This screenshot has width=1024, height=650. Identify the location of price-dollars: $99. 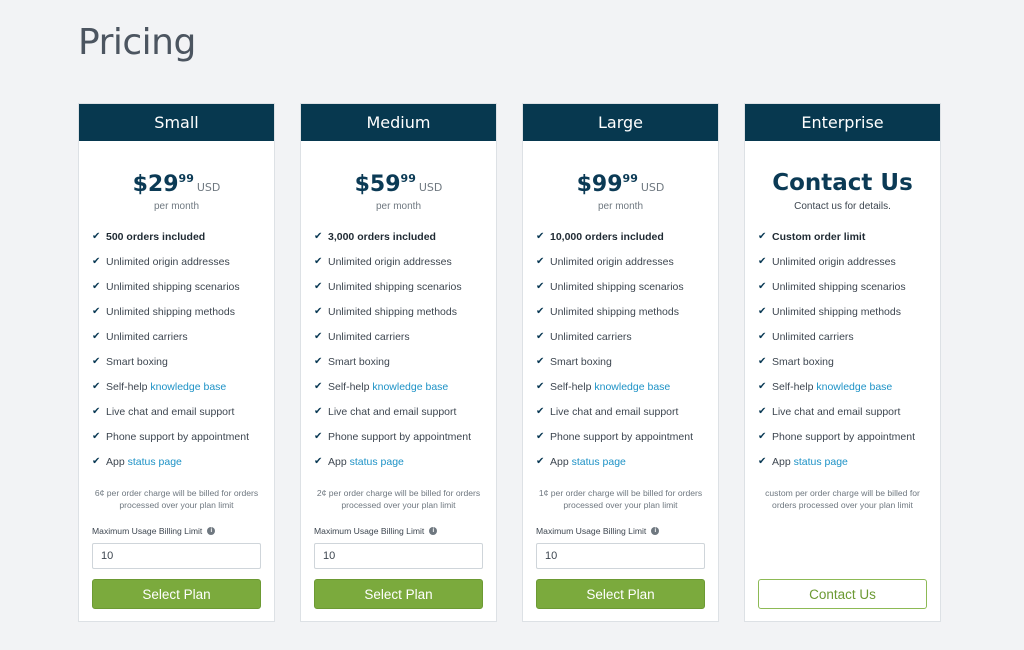
(599, 184).